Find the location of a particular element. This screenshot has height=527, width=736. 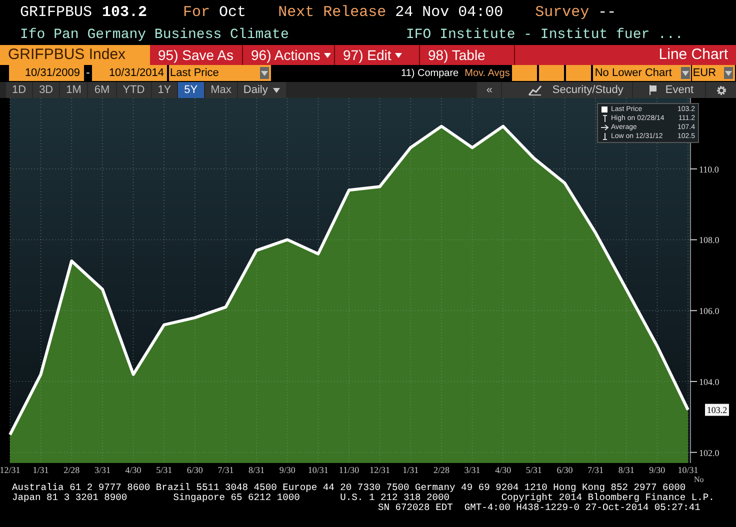

y-axis-label: 108.0 is located at coordinates (709, 240).